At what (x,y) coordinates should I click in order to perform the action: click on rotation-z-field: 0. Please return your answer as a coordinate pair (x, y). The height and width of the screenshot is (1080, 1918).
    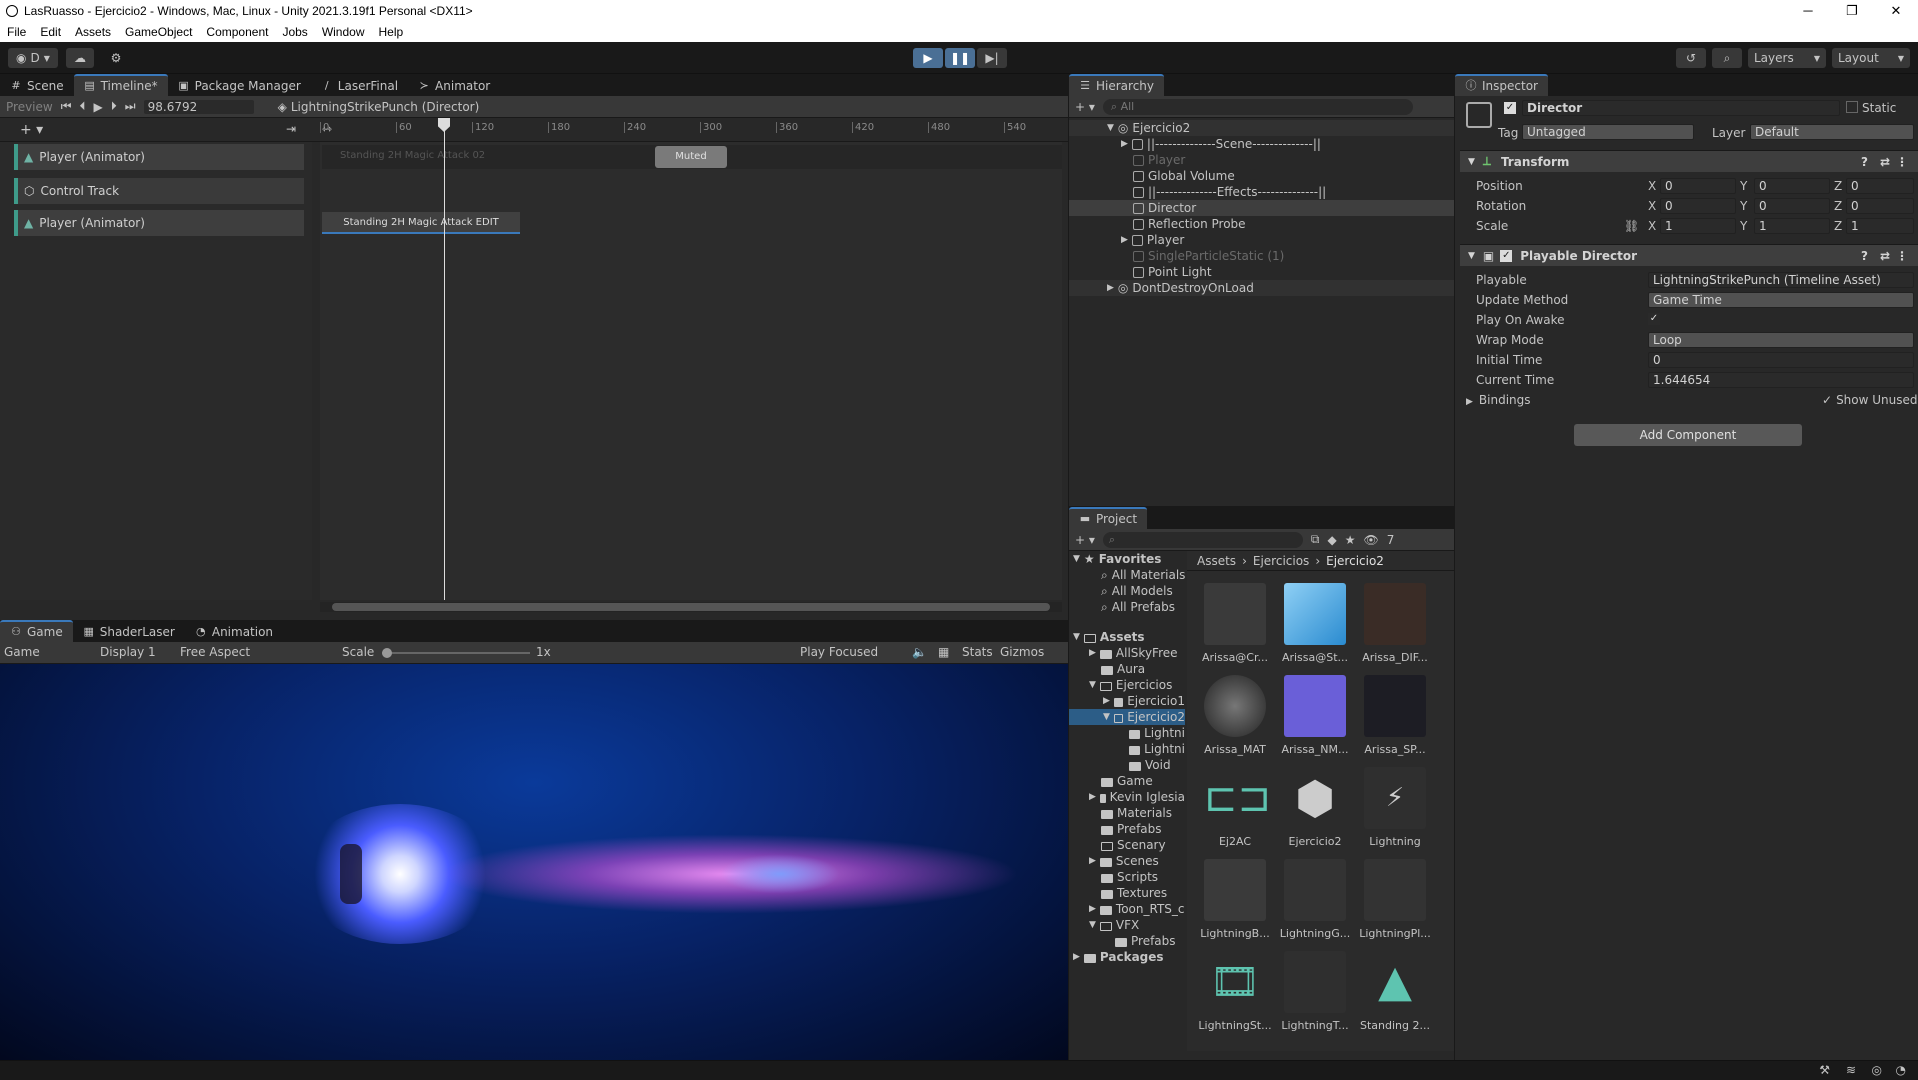
    Looking at the image, I should click on (1880, 206).